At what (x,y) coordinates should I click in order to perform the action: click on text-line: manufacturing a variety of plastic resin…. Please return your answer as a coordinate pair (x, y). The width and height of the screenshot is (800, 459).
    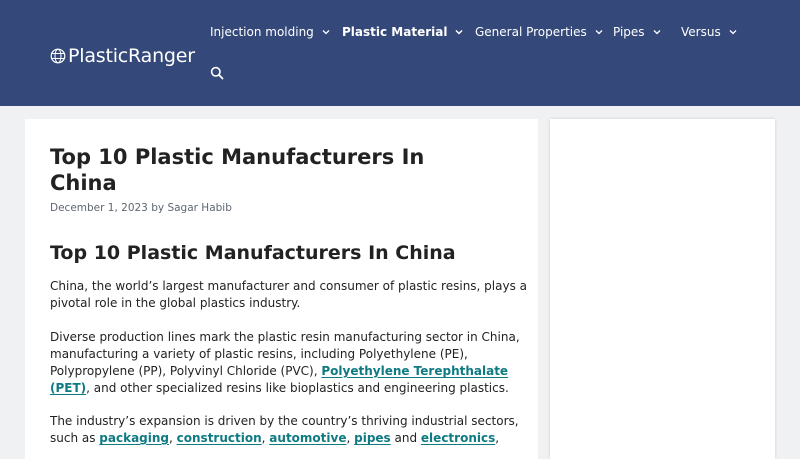
    Looking at the image, I should click on (259, 354).